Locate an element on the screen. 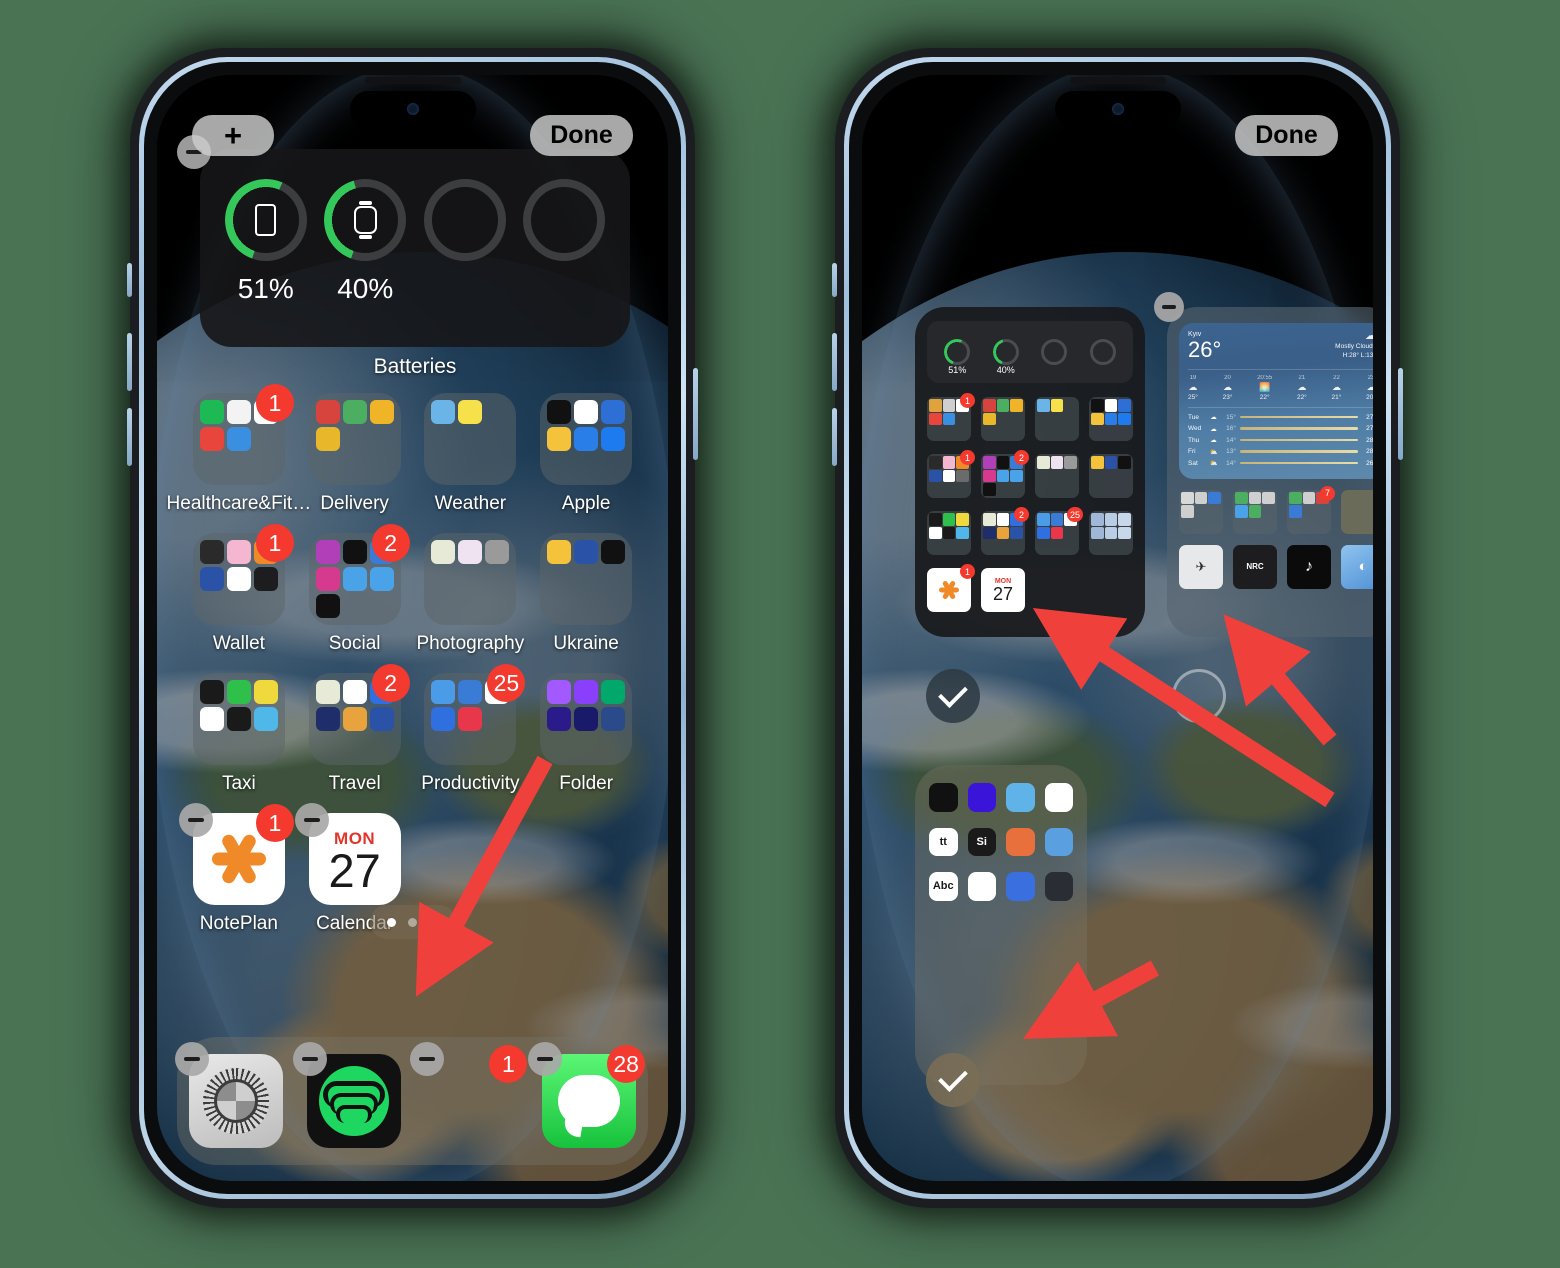 The height and width of the screenshot is (1268, 1560). folder-cell: Photography is located at coordinates (471, 594).